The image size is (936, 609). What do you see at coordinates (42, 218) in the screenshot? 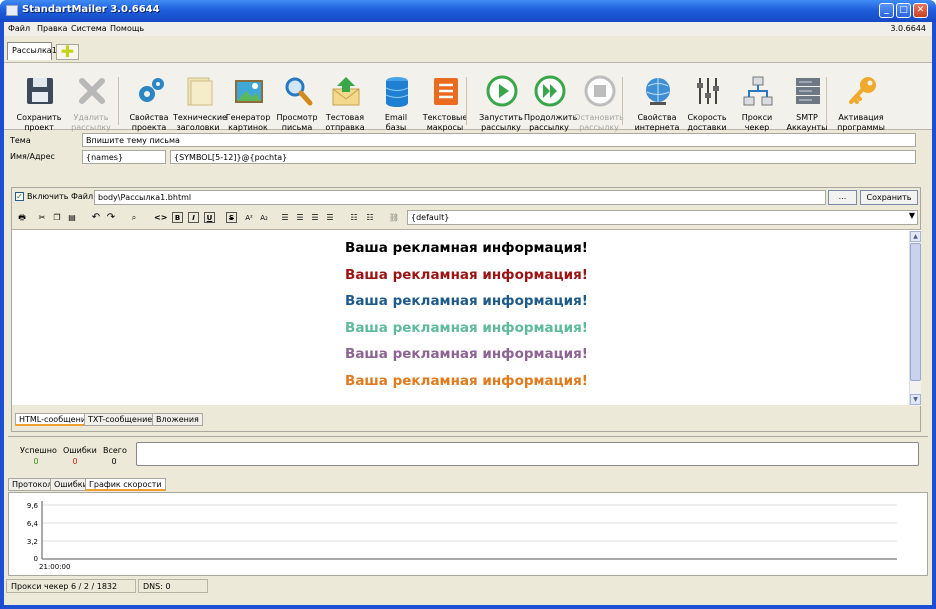
I see `cut-icon: ✂` at bounding box center [42, 218].